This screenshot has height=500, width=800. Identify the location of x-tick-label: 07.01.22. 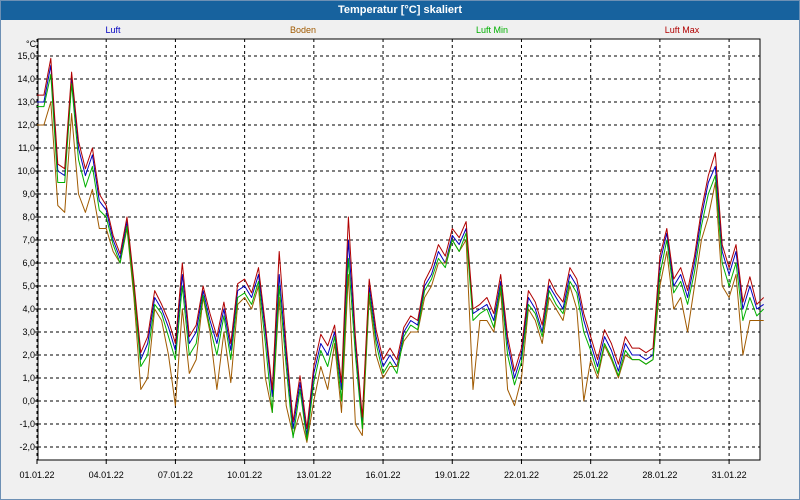
(175, 475).